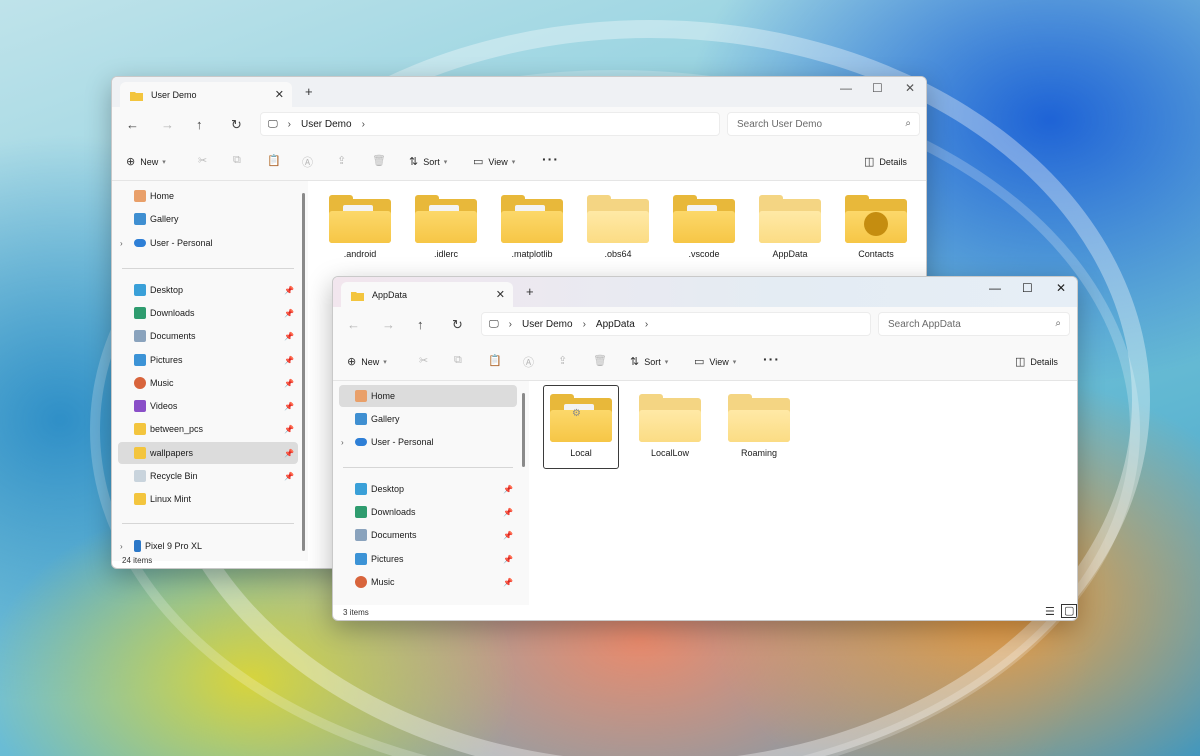  Describe the element at coordinates (458, 360) in the screenshot. I see `copy-icon: ⧉` at that location.